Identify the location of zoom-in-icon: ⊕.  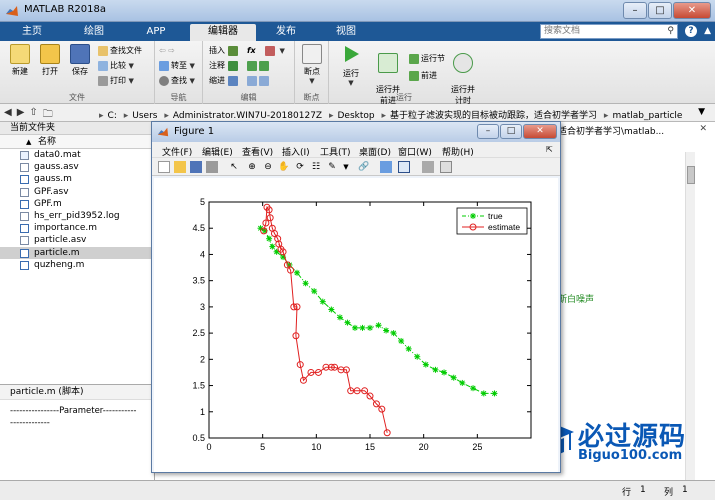
(252, 167).